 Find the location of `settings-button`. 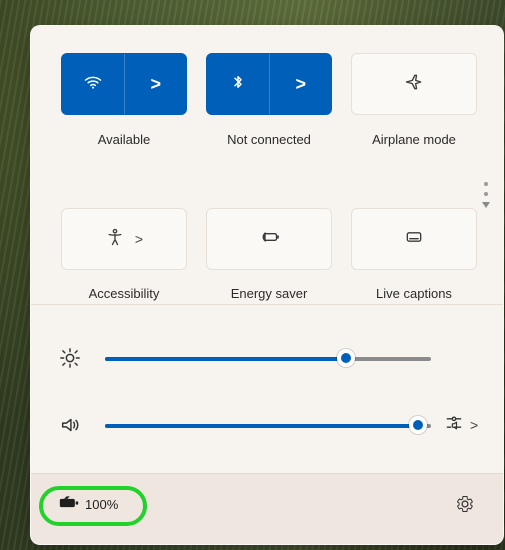

settings-button is located at coordinates (465, 506).